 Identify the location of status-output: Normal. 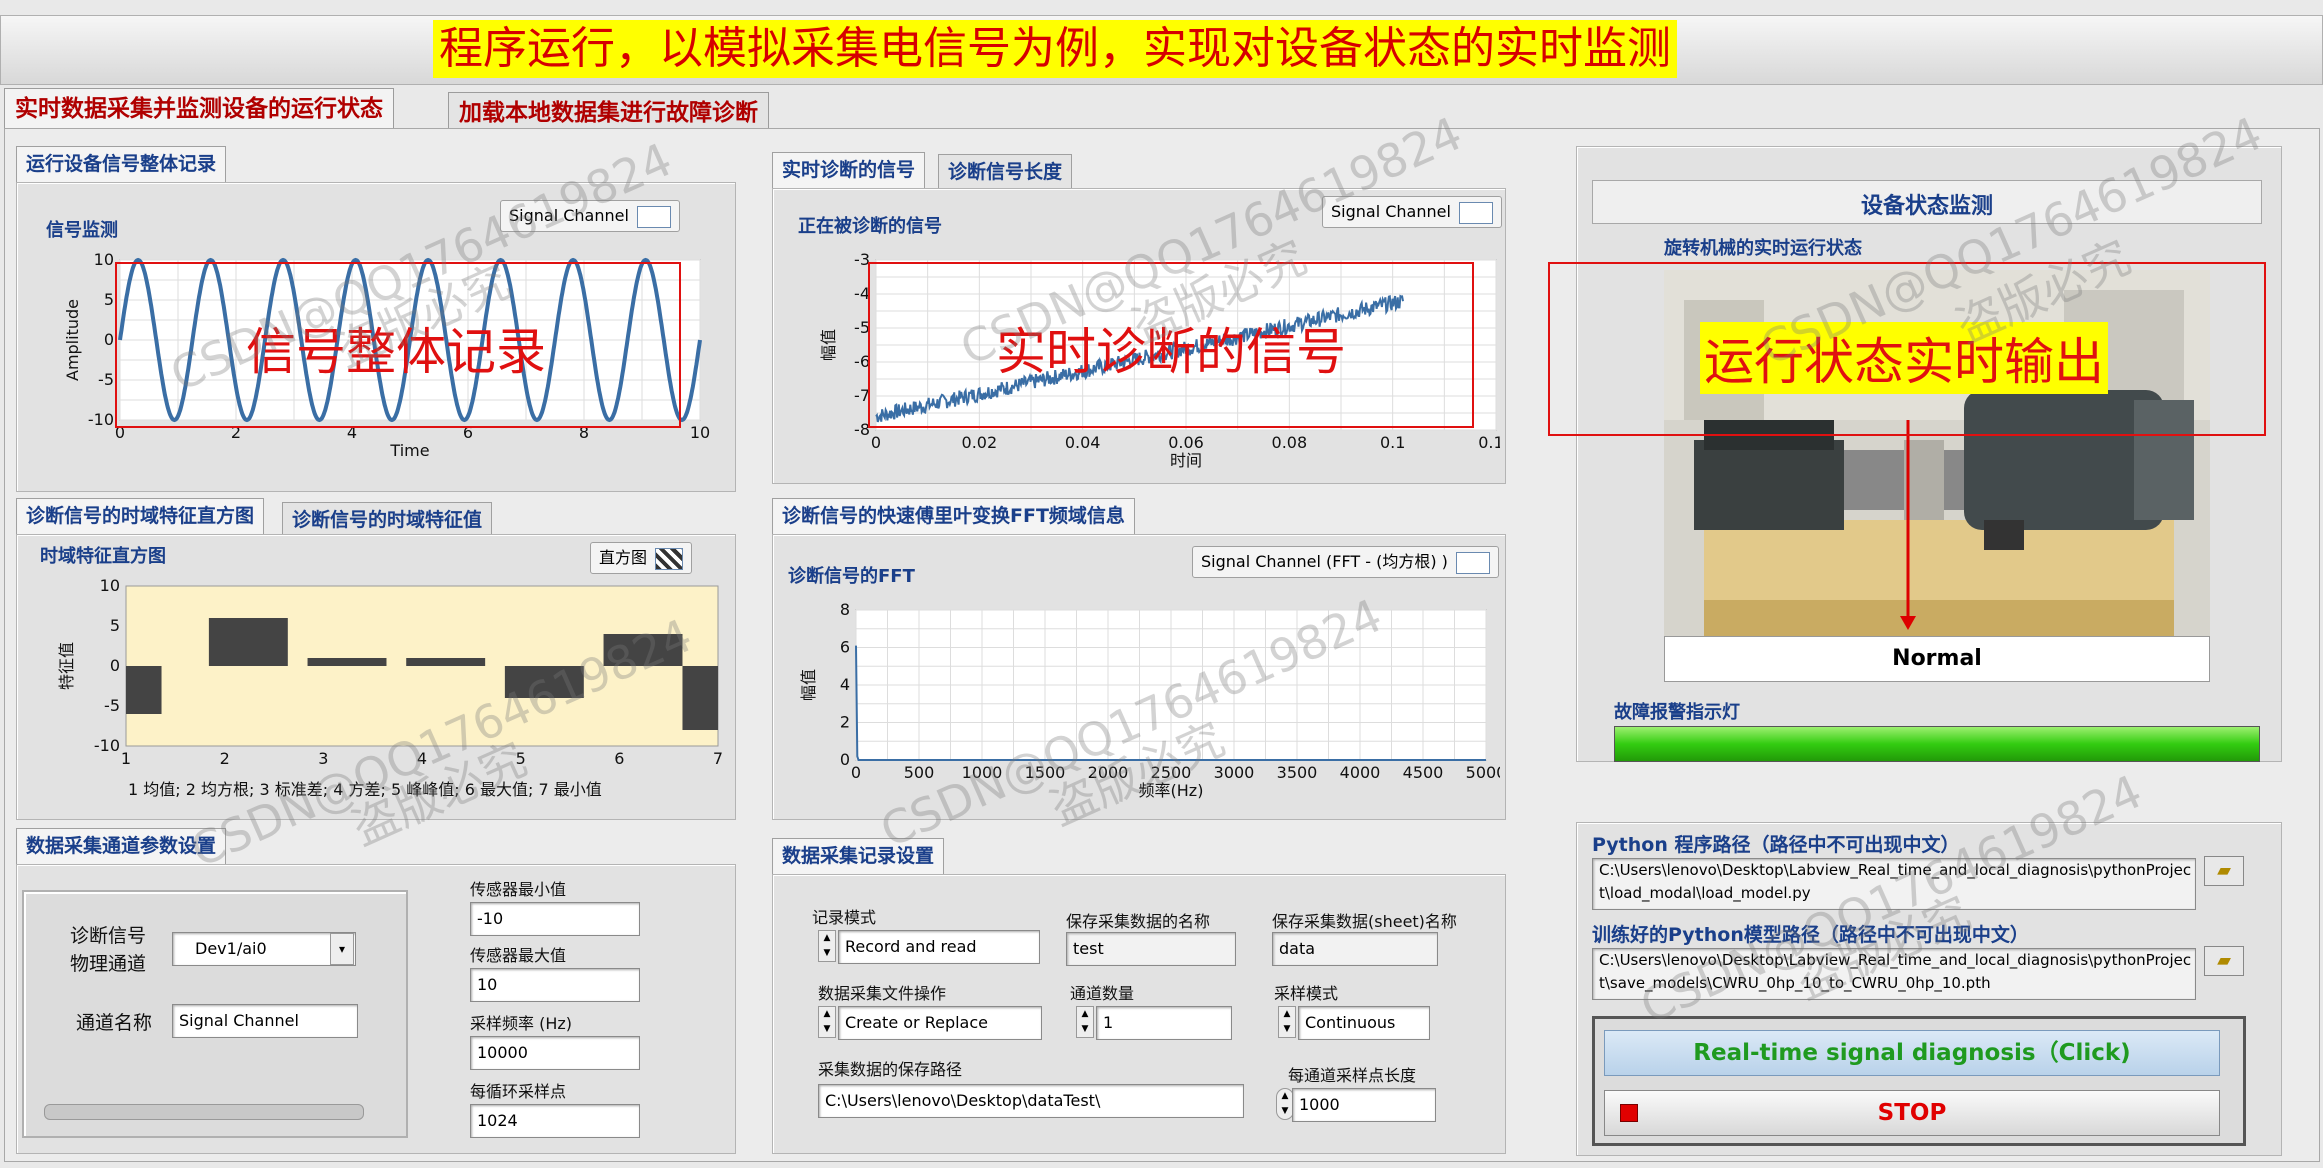
(1937, 659).